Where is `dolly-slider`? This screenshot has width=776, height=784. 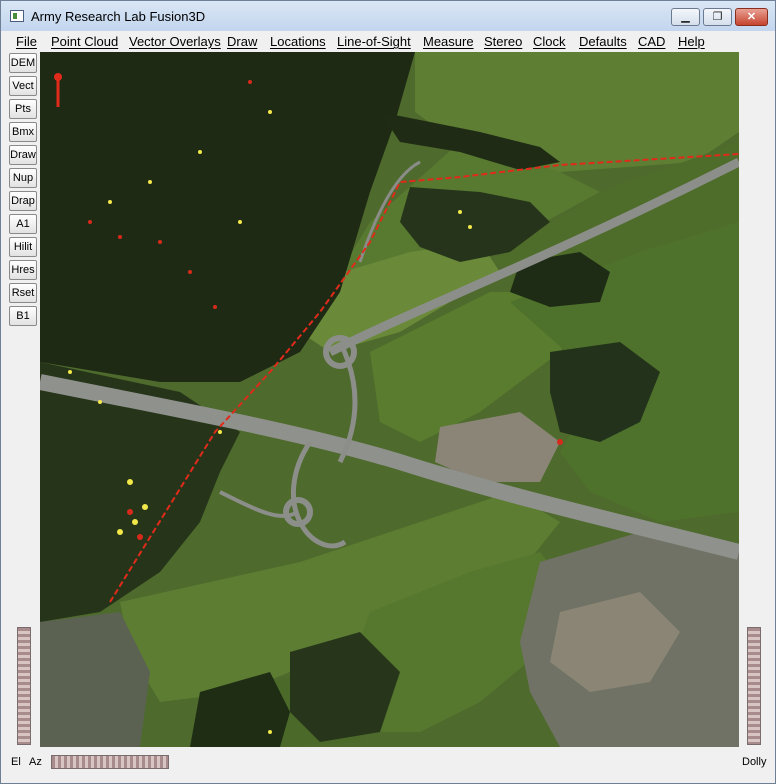 dolly-slider is located at coordinates (754, 686).